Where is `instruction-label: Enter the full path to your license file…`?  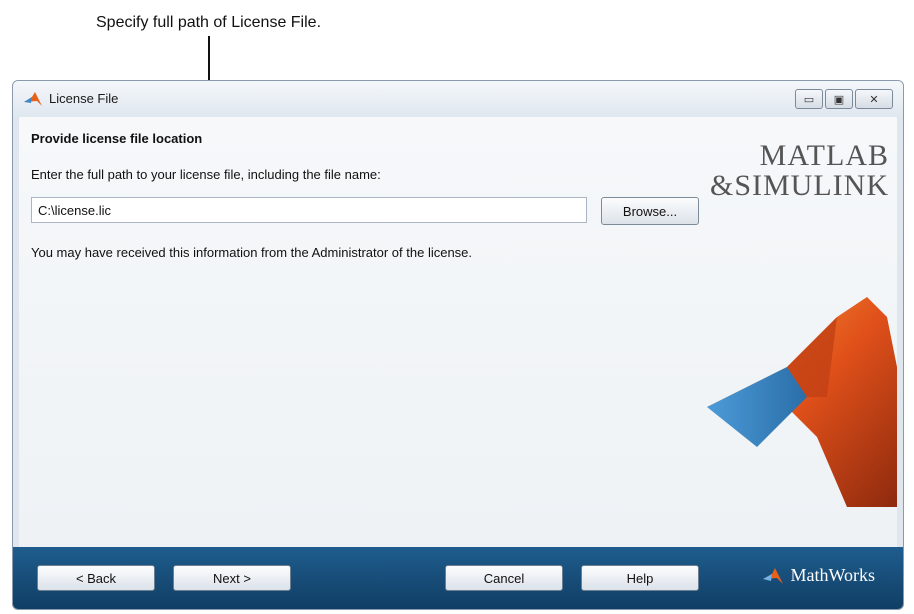 instruction-label: Enter the full path to your license file… is located at coordinates (206, 174).